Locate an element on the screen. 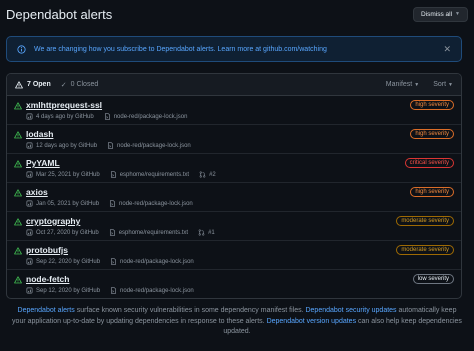 This screenshot has height=351, width=474. alert-name-link: xmlhttprequest-ssl is located at coordinates (64, 105).